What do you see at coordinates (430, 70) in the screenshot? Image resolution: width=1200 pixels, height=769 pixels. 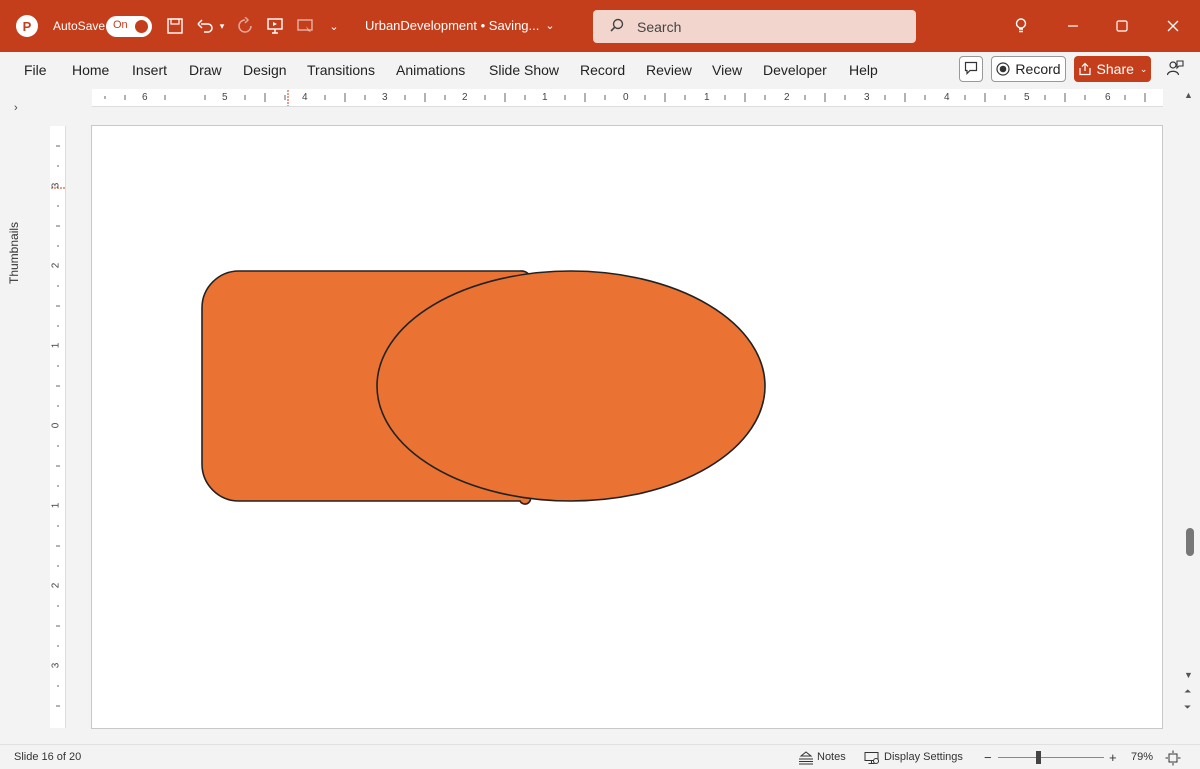 I see `tab-animations: Animations` at bounding box center [430, 70].